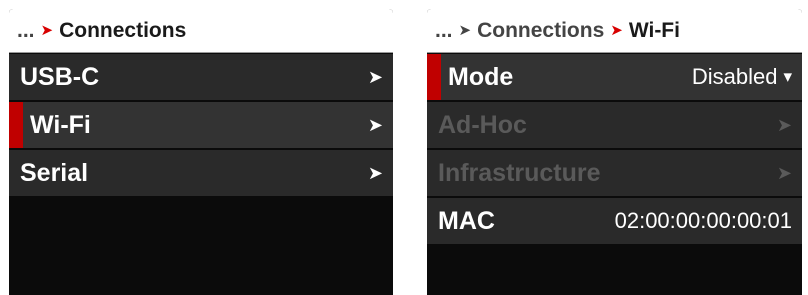 The width and height of the screenshot is (808, 295). I want to click on mac-address-value: 02:00:00:00:00:01, so click(703, 220).